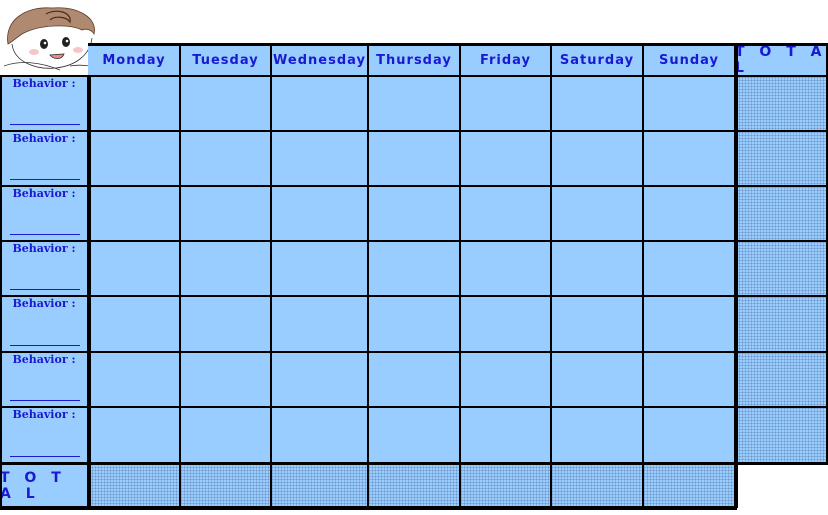  Describe the element at coordinates (1, 292) in the screenshot. I see `left-border` at that location.